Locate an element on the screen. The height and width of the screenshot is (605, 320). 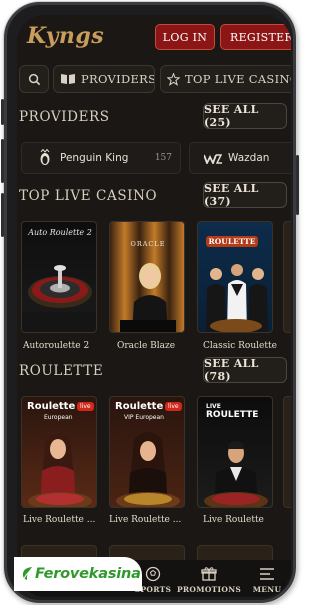
provider-name: Wazdan is located at coordinates (249, 158).